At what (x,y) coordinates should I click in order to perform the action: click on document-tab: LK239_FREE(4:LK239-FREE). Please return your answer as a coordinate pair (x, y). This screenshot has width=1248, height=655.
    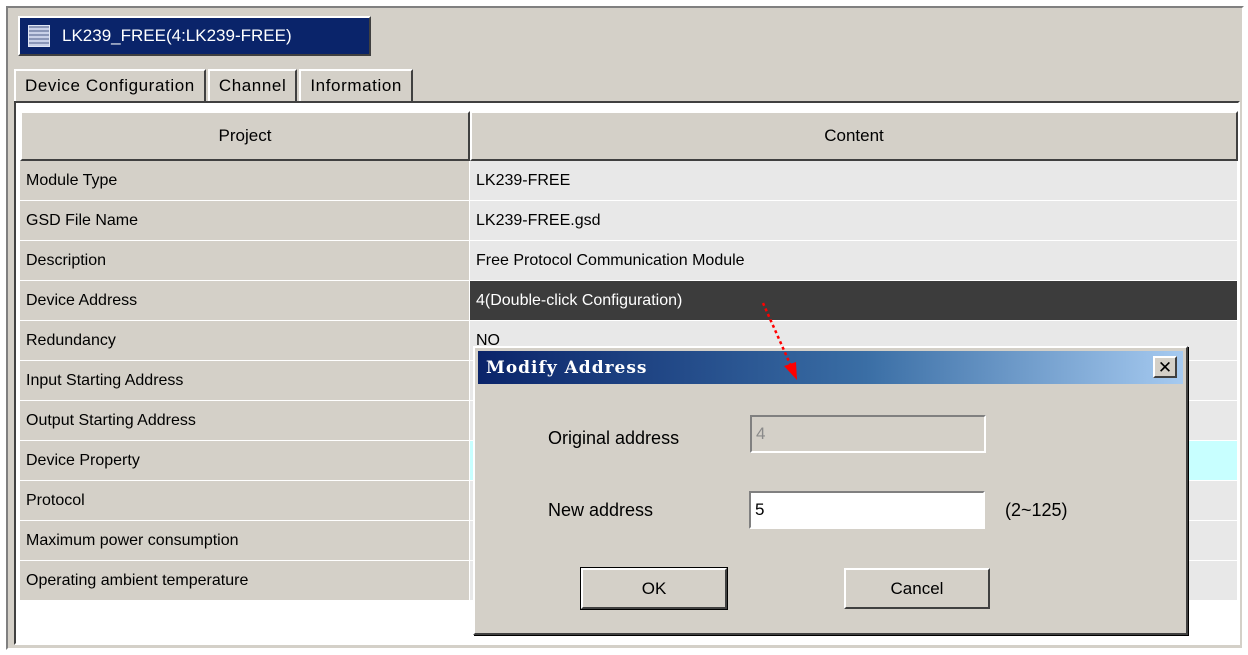
    Looking at the image, I should click on (194, 36).